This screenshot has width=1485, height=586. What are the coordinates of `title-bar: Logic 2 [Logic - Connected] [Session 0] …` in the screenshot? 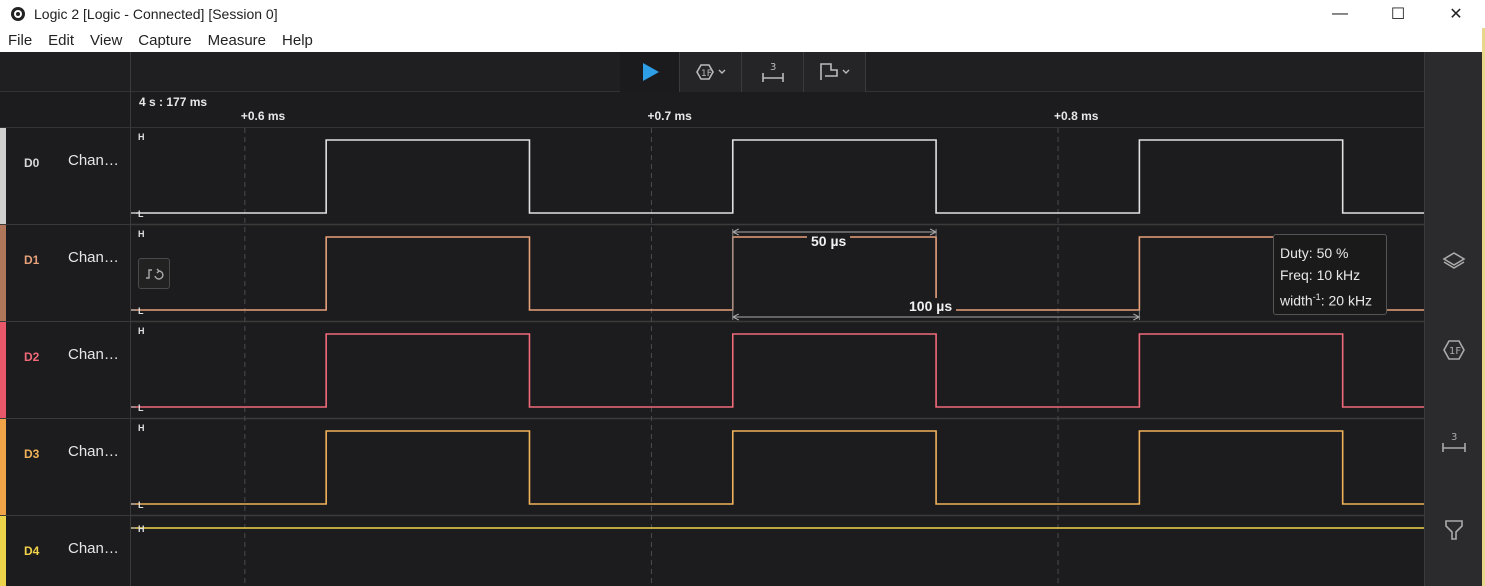 It's located at (742, 14).